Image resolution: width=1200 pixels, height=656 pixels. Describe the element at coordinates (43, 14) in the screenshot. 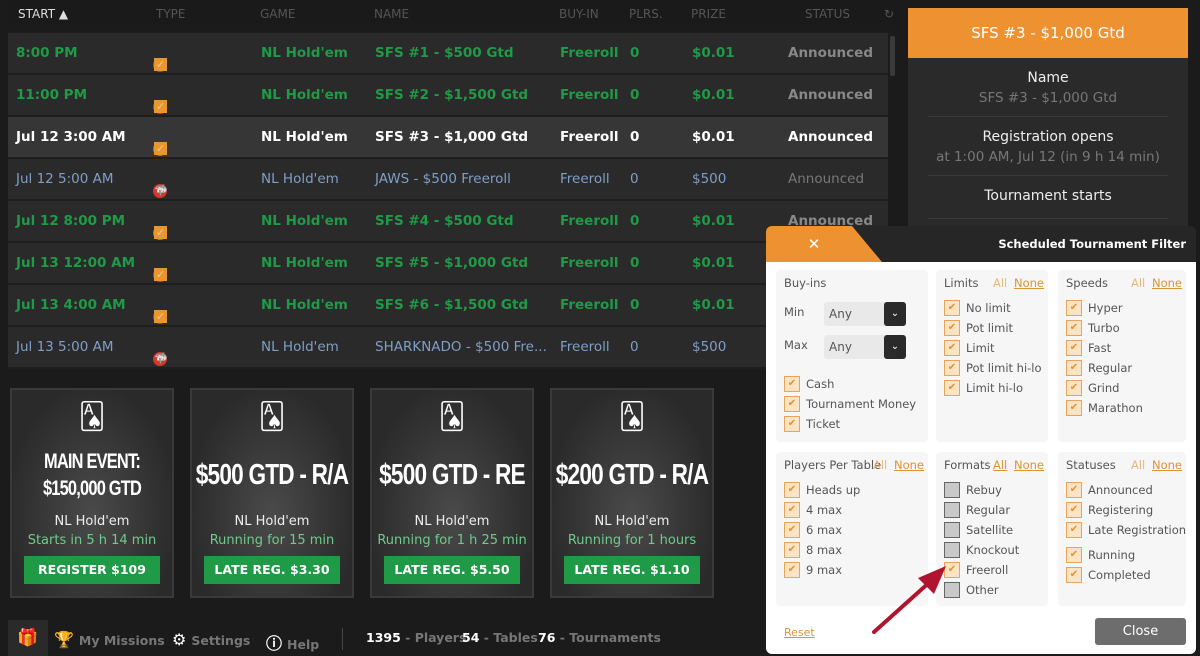

I see `column-start: START ▲` at that location.